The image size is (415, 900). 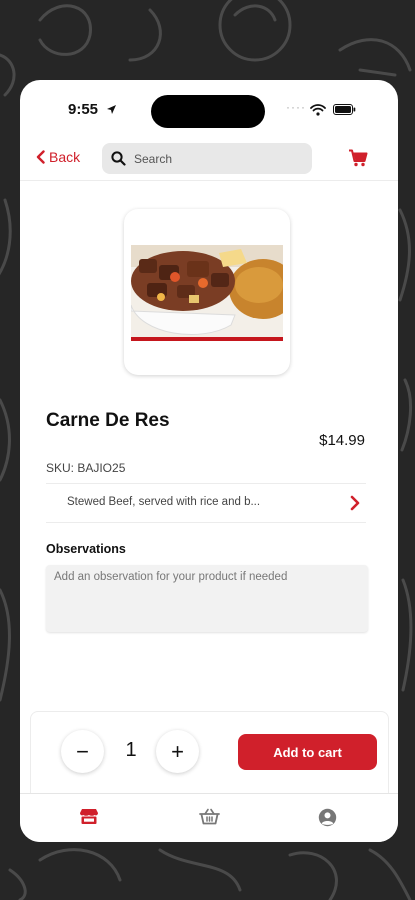 I want to click on wifi-icon, so click(x=318, y=110).